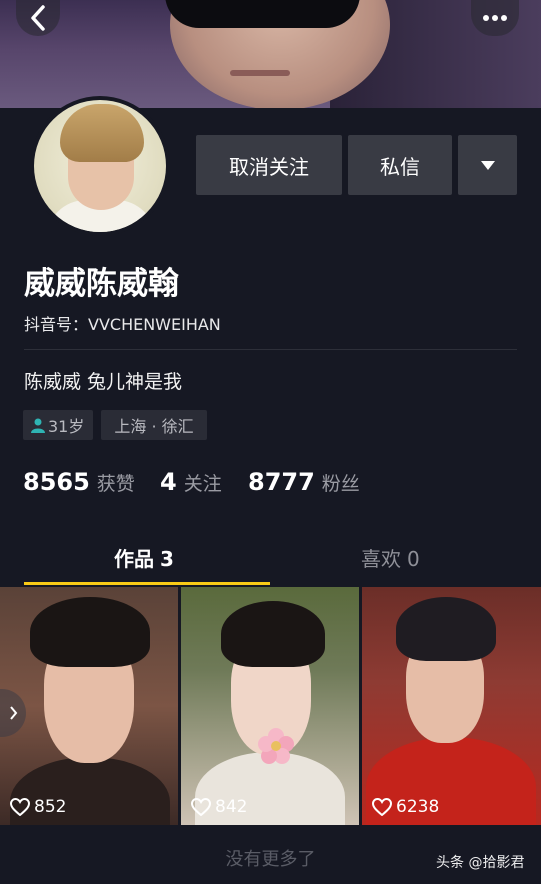 This screenshot has height=884, width=541. I want to click on stat-fans: 8777 粉丝, so click(304, 482).